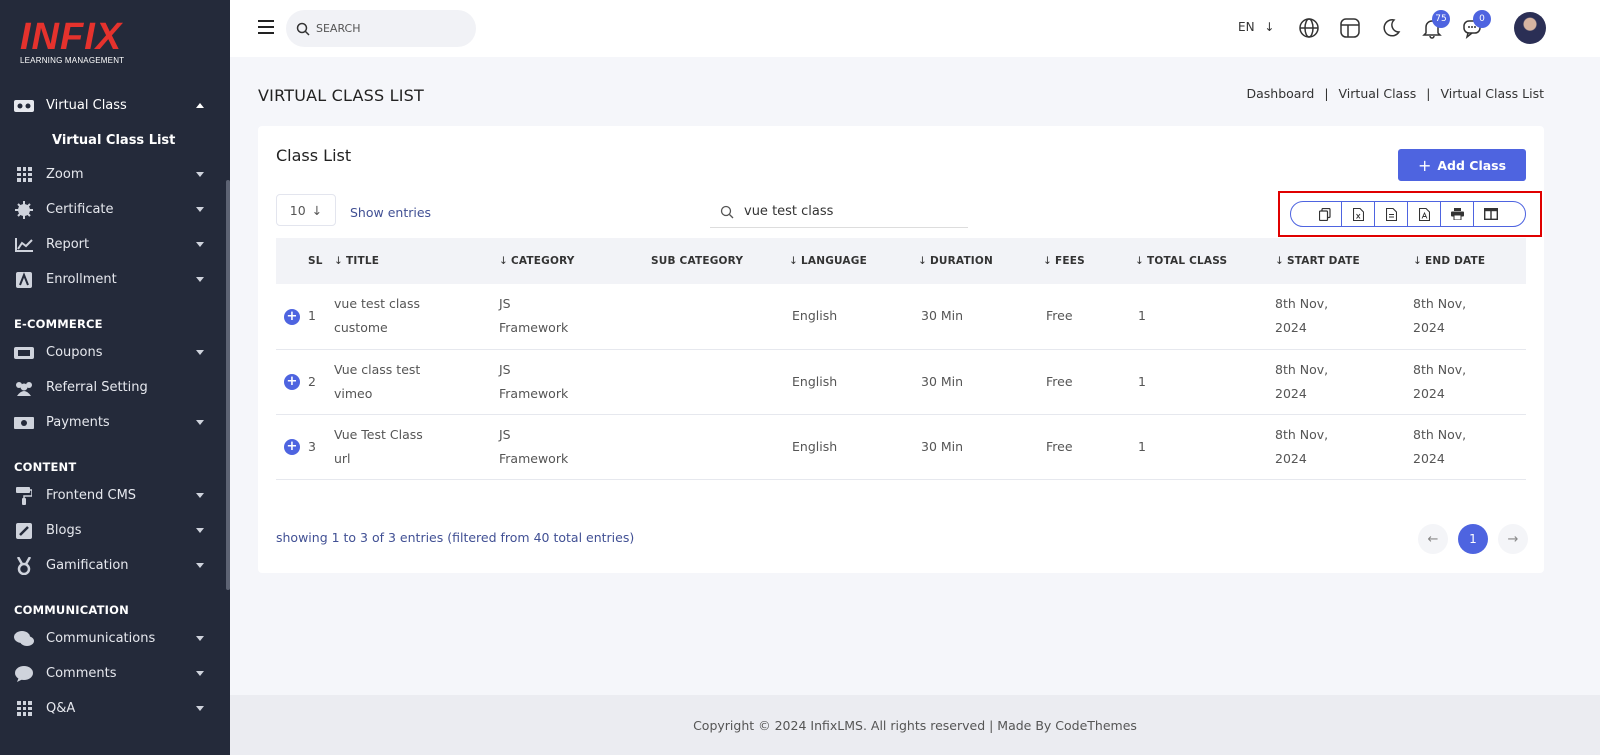 The height and width of the screenshot is (755, 1600). I want to click on col-start-date: ↓ START DATE, so click(1344, 261).